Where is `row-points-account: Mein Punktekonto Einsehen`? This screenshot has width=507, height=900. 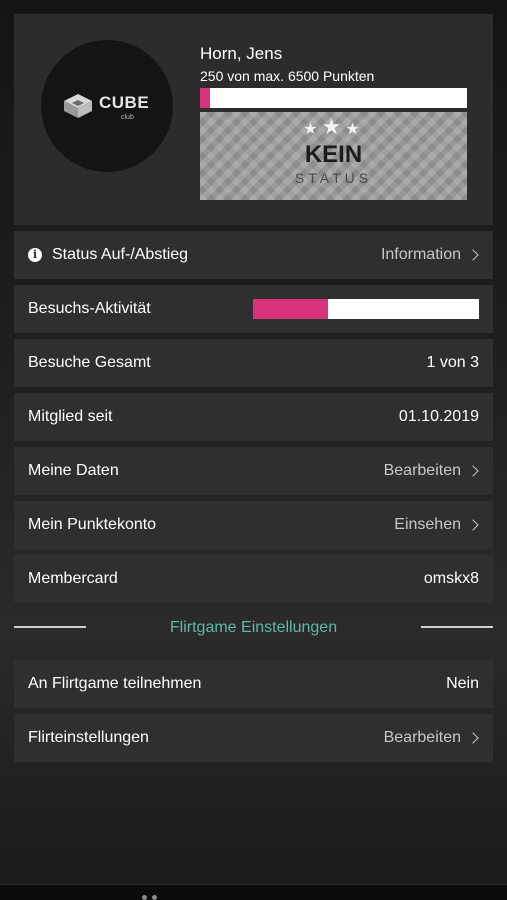
row-points-account: Mein Punktekonto Einsehen is located at coordinates (253, 525).